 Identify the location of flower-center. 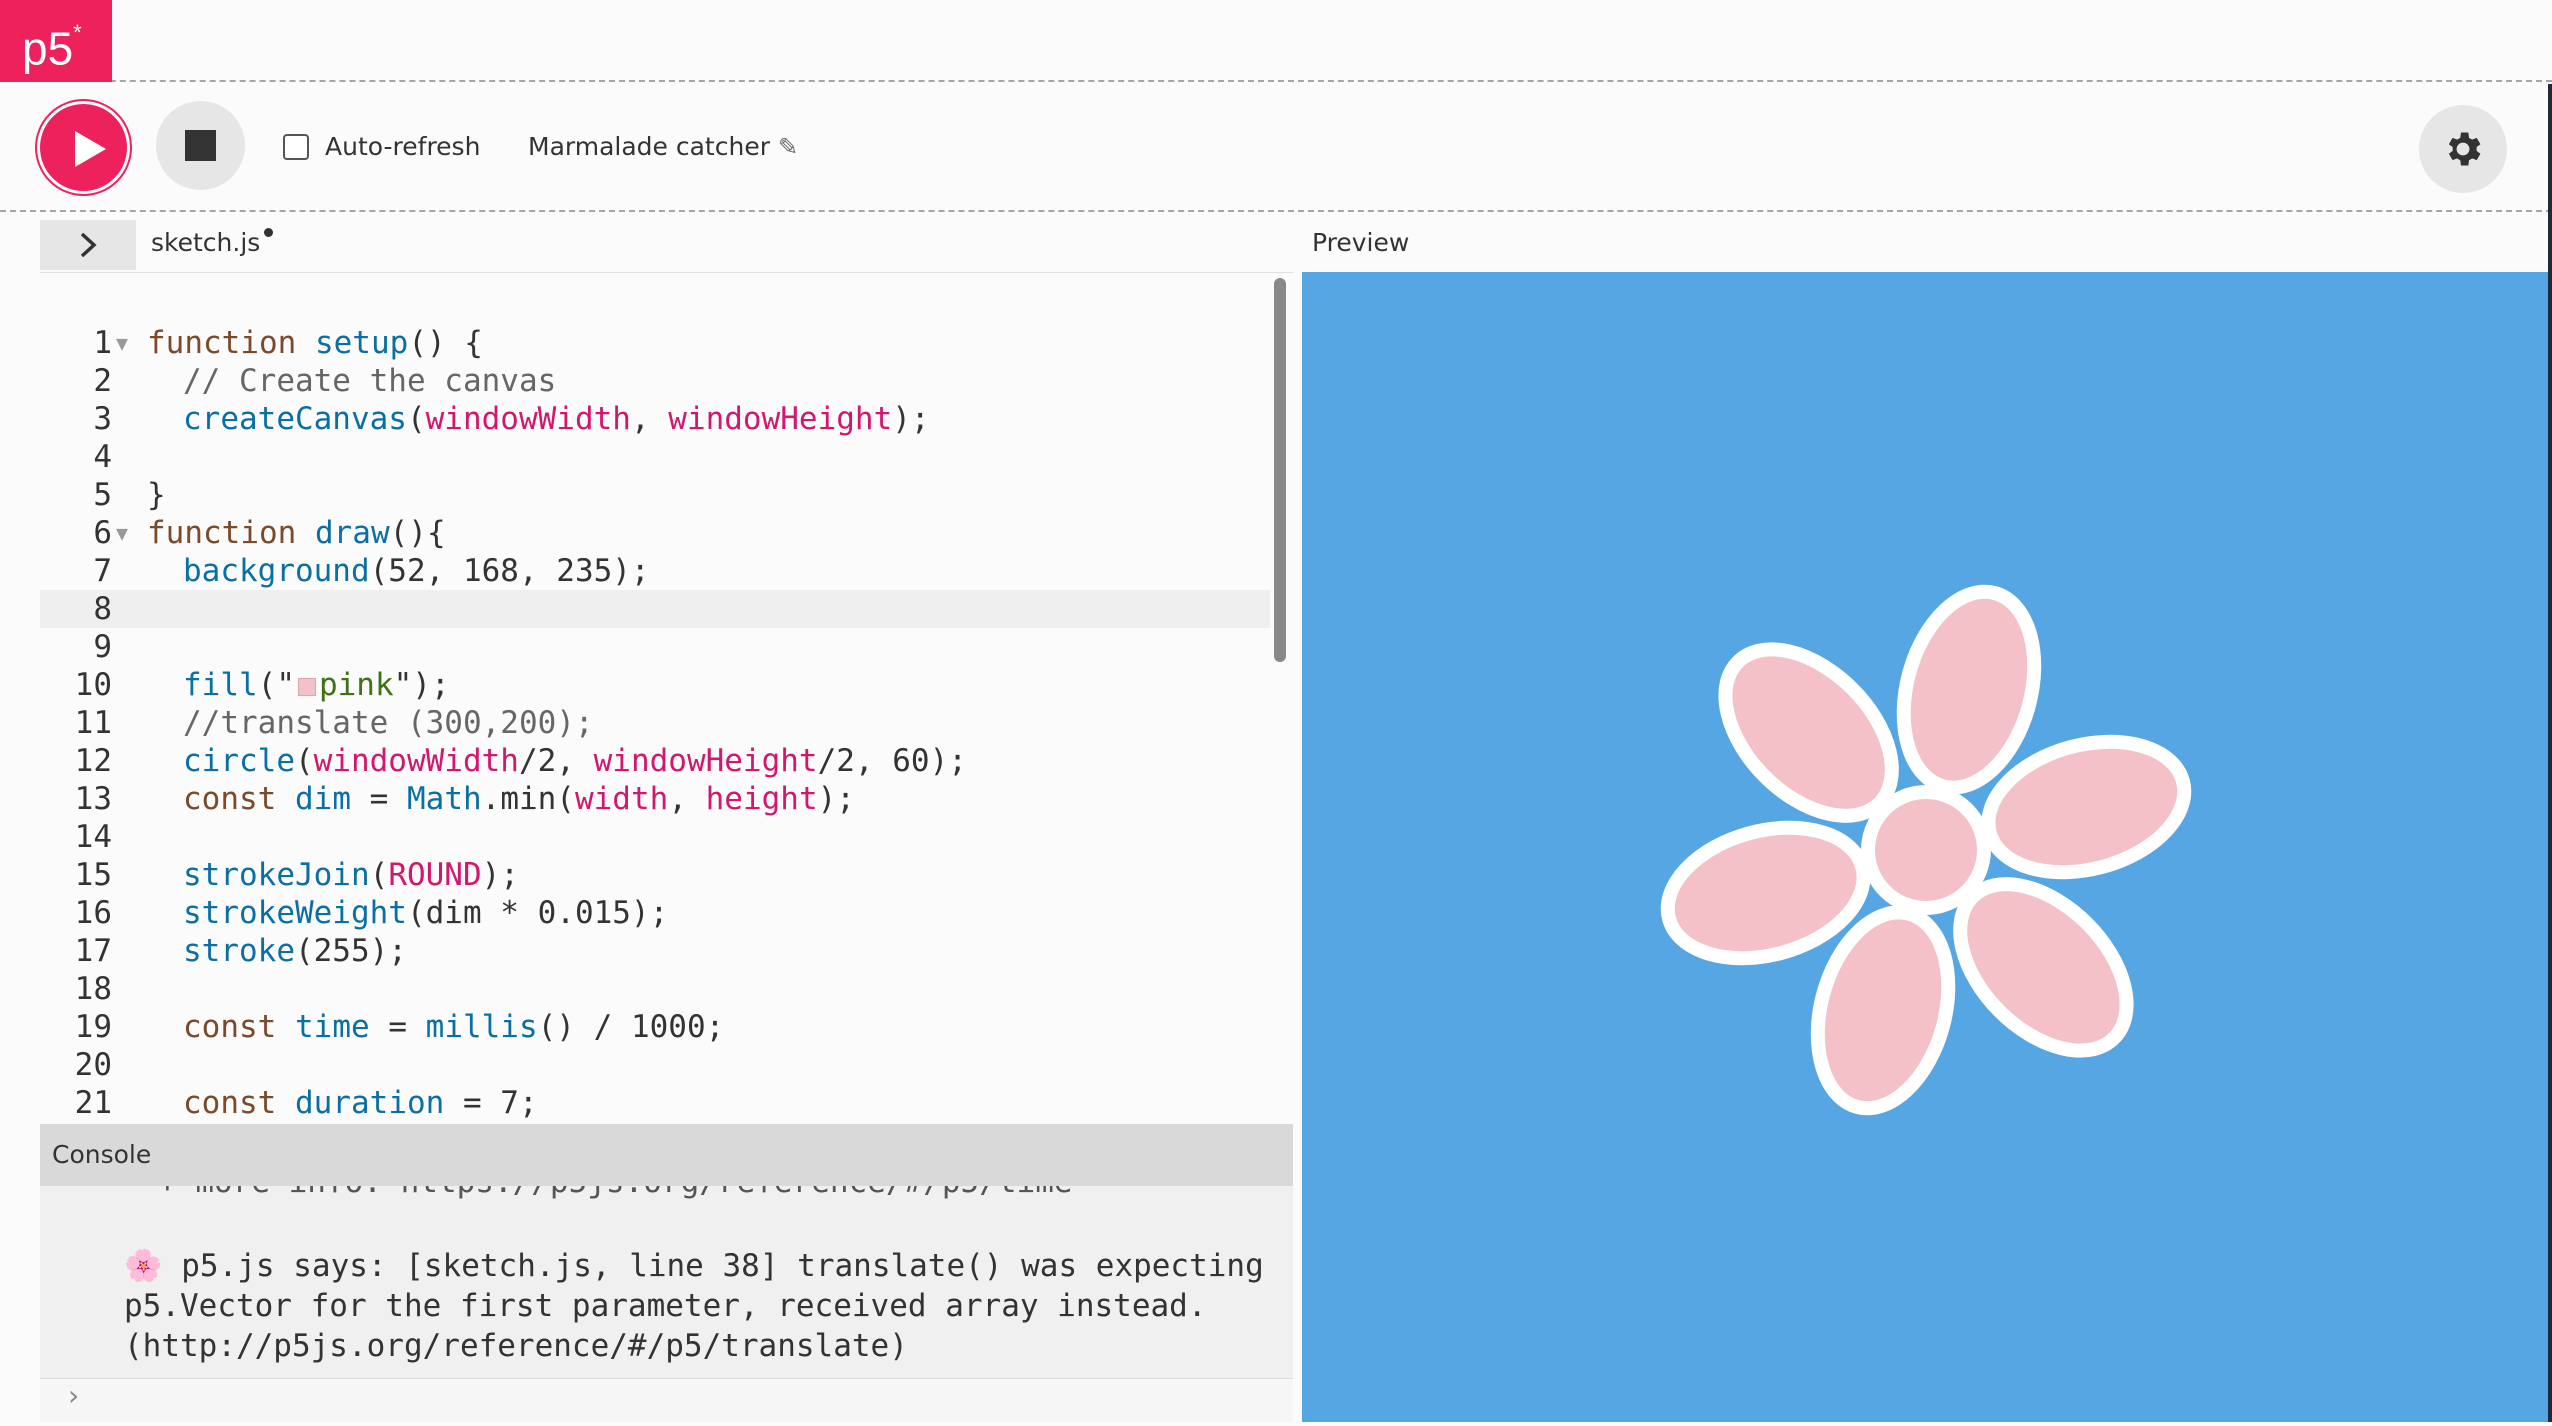
(1926, 850).